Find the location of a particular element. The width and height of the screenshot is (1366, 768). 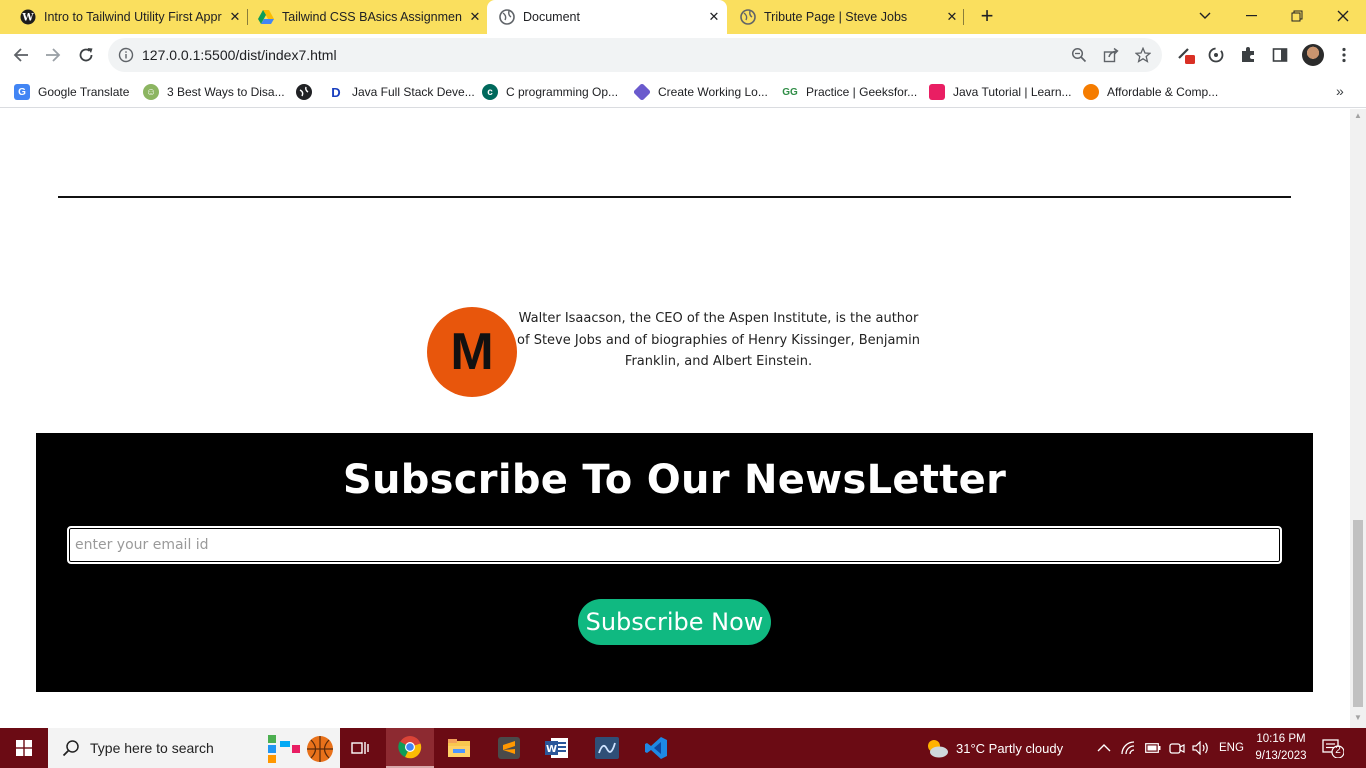

weather-widget: 31°C Partly cloudy is located at coordinates (993, 748).